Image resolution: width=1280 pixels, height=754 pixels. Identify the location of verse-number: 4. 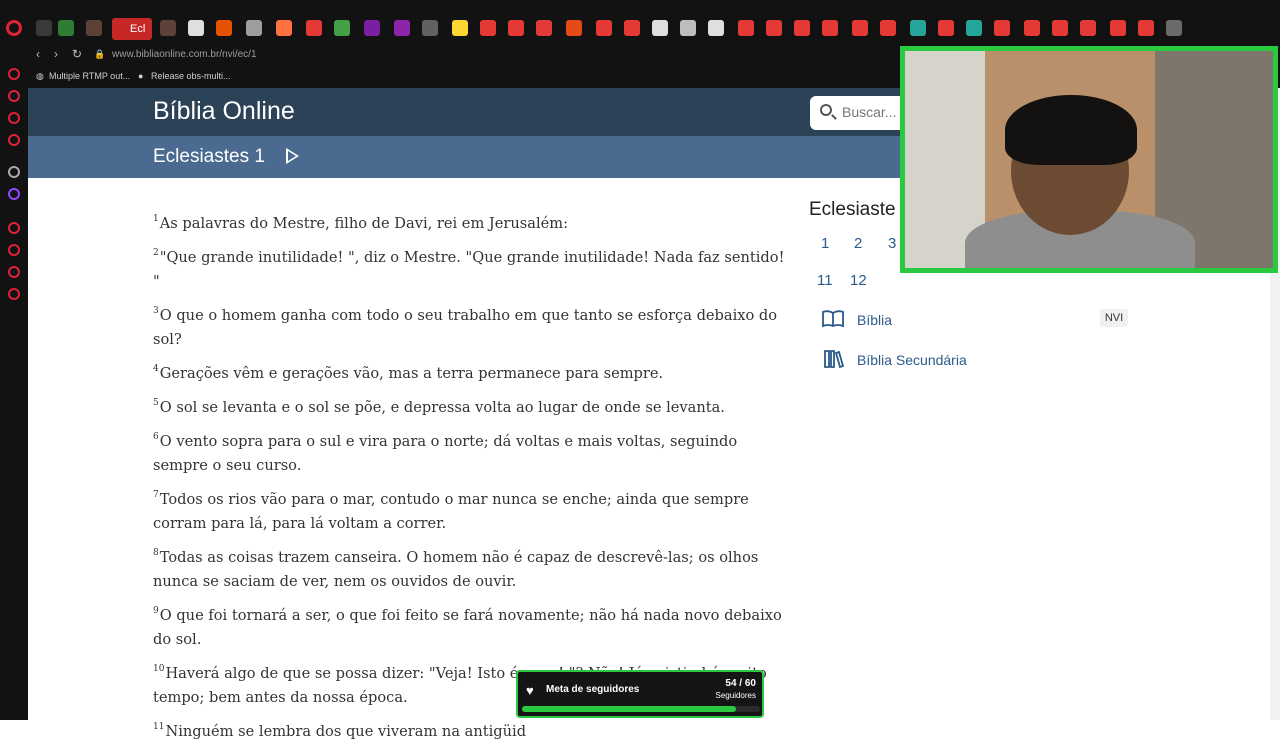
(156, 369).